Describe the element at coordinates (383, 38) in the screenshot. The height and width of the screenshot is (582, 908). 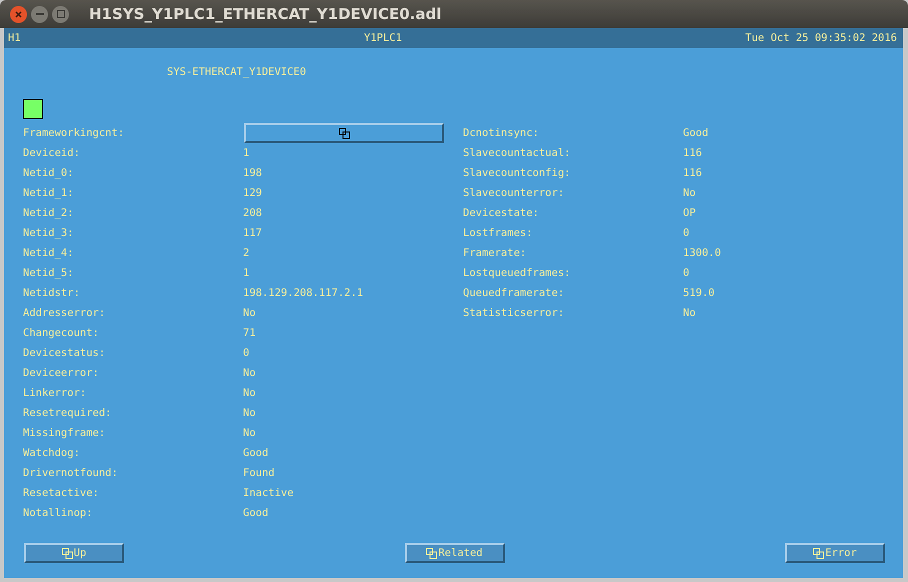
I see `system-label: Y1PLC1` at that location.